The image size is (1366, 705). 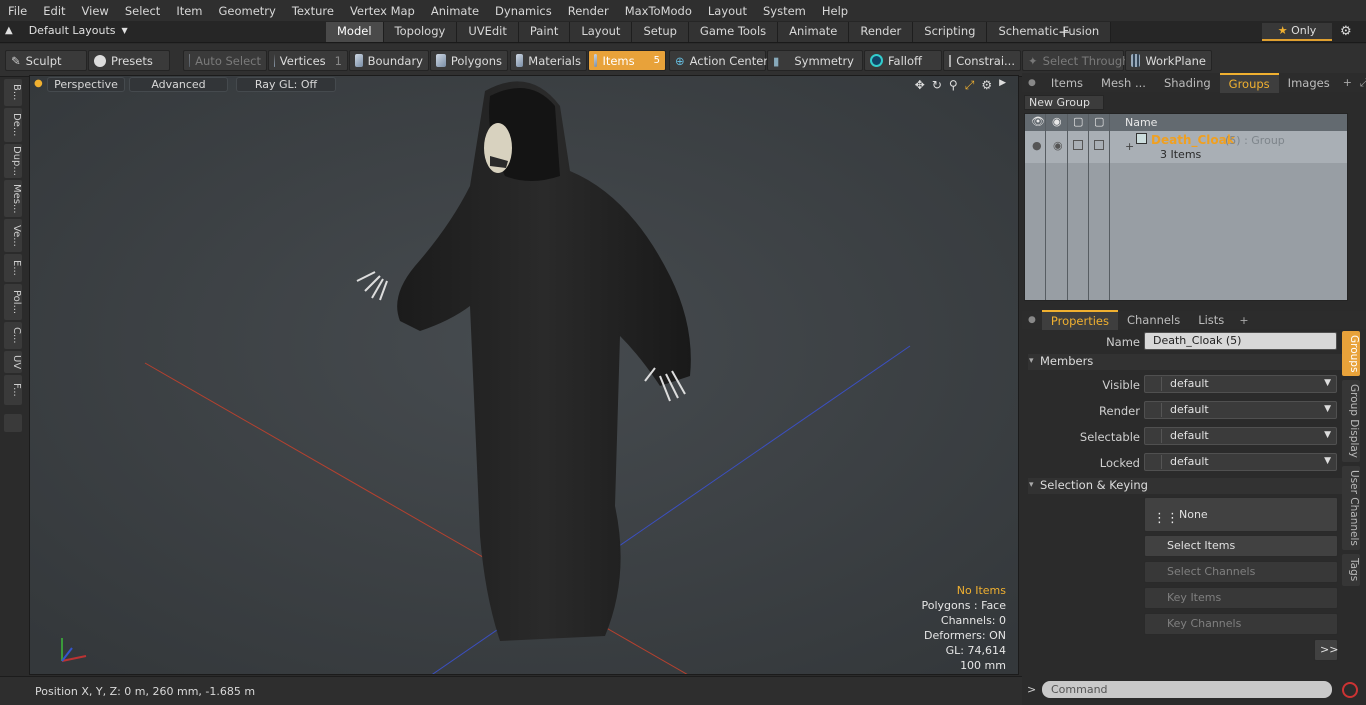 I want to click on select-channels-button: Select Channels, so click(x=1241, y=572).